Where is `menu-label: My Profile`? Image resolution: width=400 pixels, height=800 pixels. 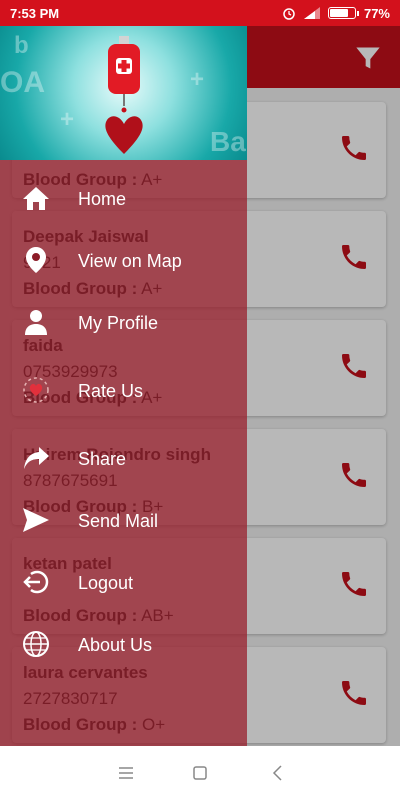
menu-label: My Profile is located at coordinates (118, 323).